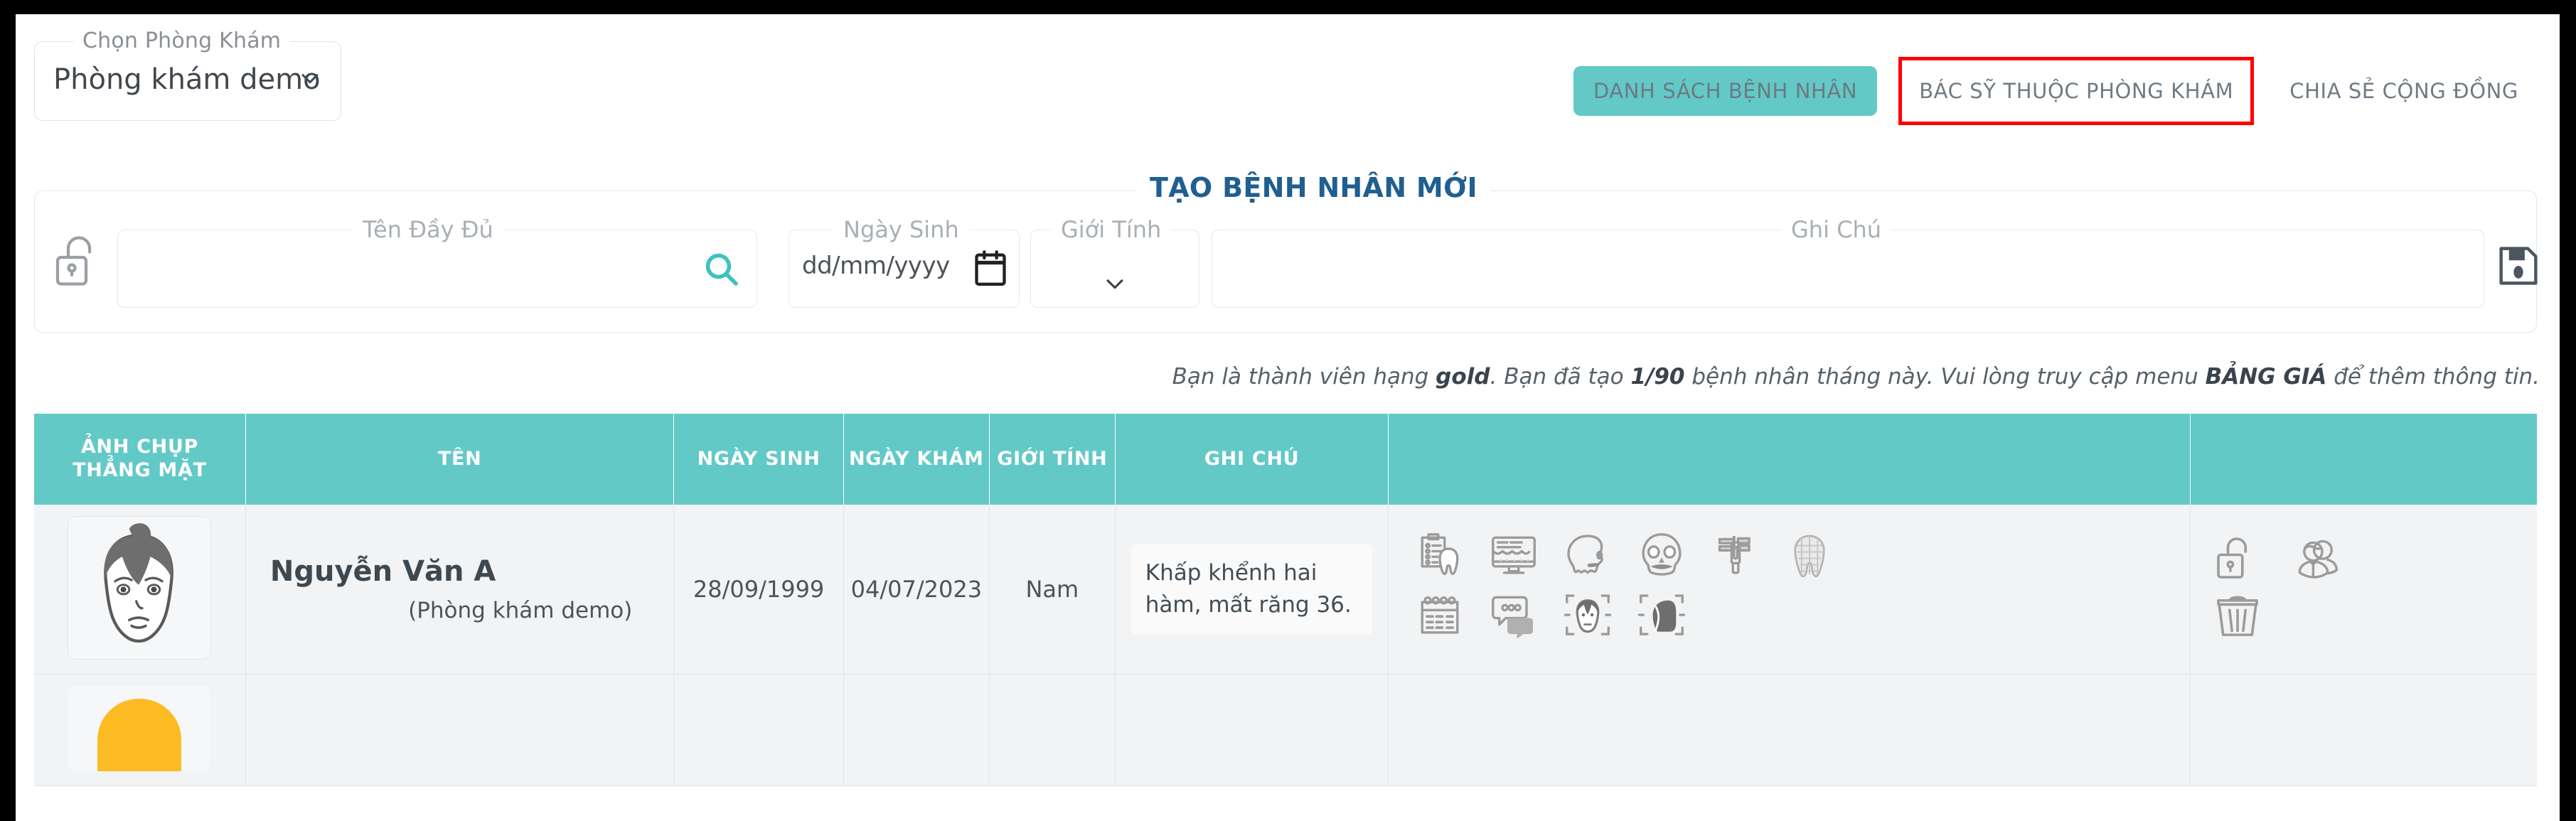 Image resolution: width=2576 pixels, height=821 pixels. Describe the element at coordinates (1662, 614) in the screenshot. I see `face-scan-profile-icon` at that location.